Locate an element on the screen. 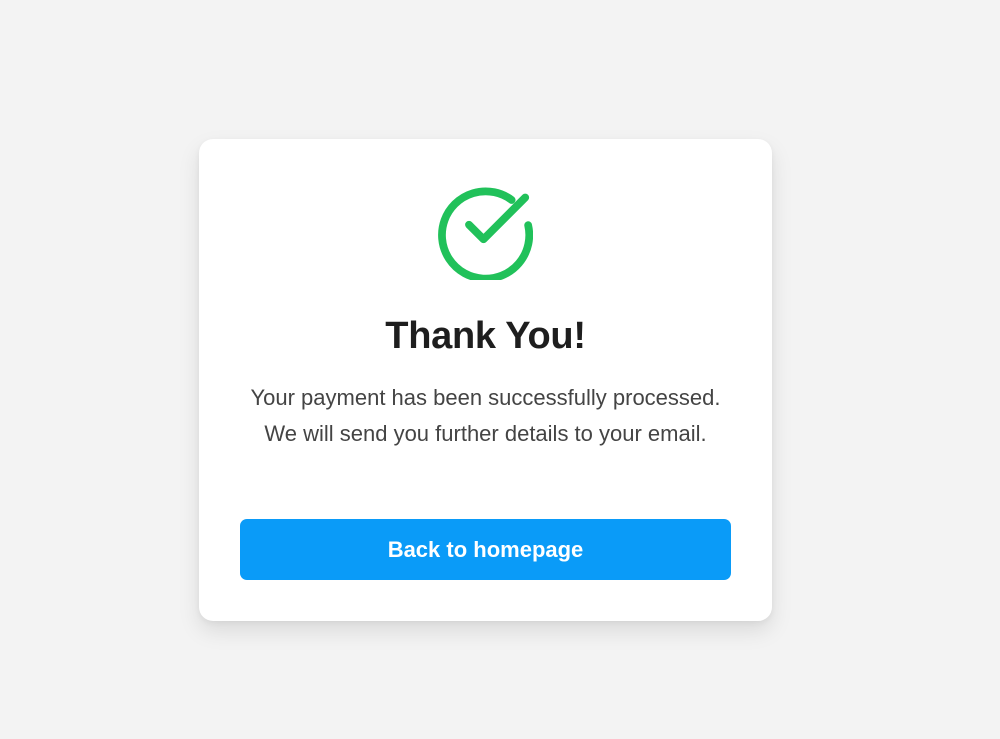 The image size is (1000, 739). back-to-homepage-button: Back to homepage is located at coordinates (485, 549).